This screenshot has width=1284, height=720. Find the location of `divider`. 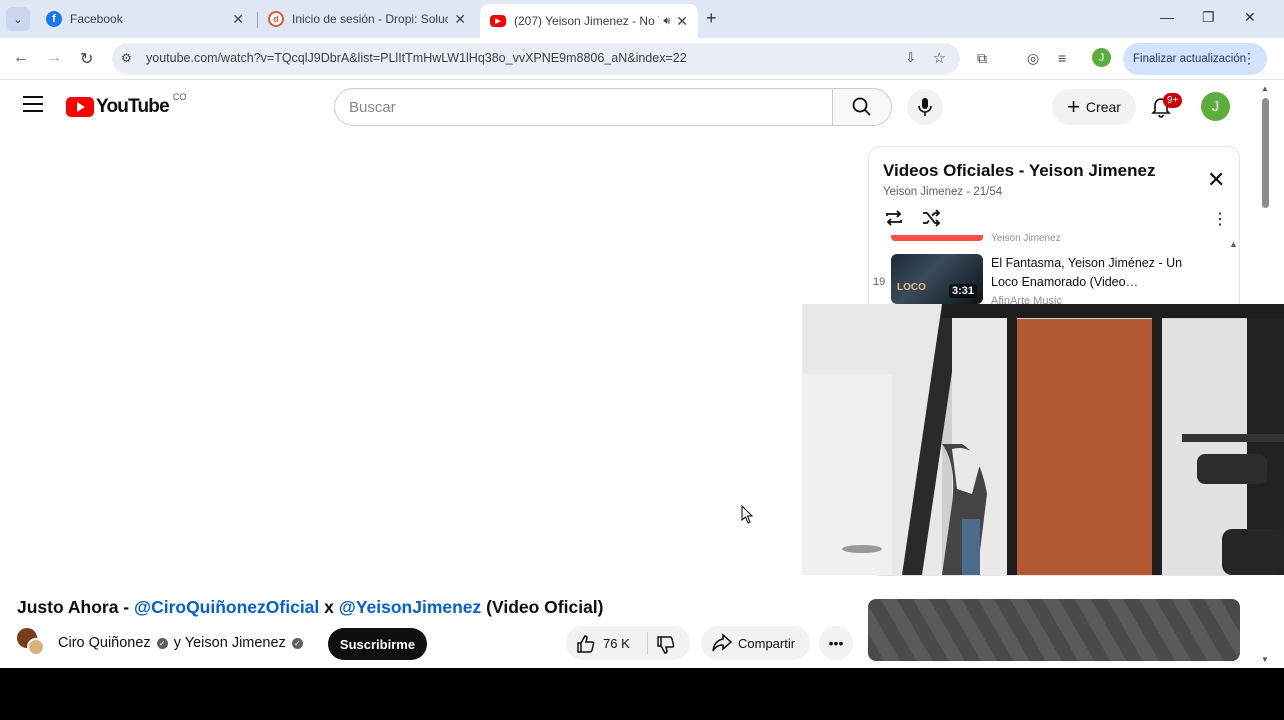

divider is located at coordinates (647, 643).